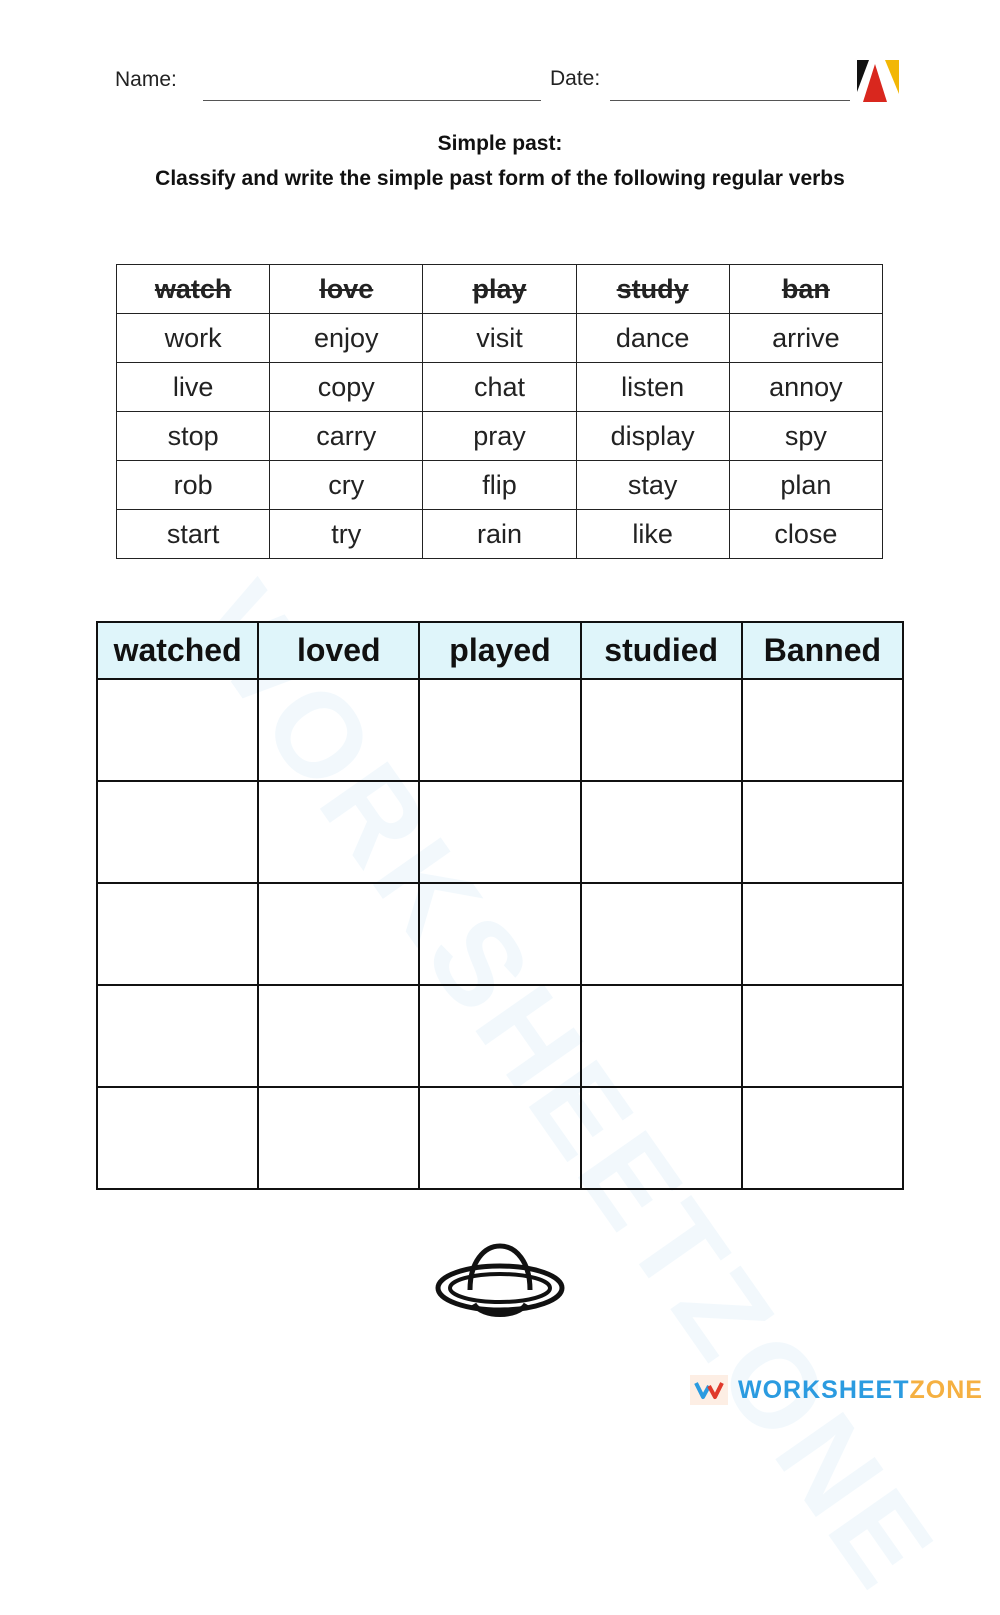 This screenshot has width=1000, height=1615. I want to click on verb-bank-row: work enjoy visit dance arrive, so click(499, 338).